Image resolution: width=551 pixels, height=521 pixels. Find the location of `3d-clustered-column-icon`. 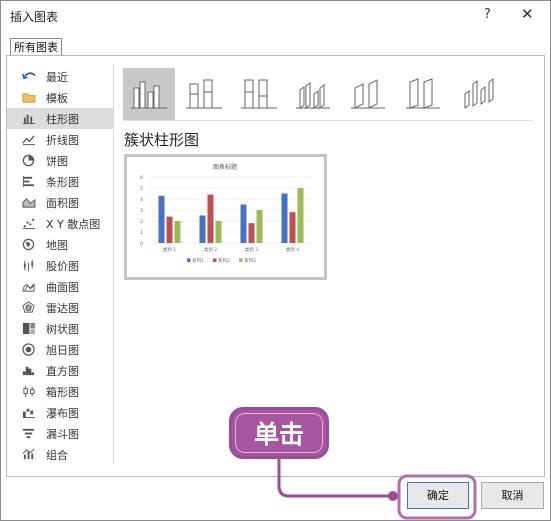

3d-clustered-column-icon is located at coordinates (313, 95).